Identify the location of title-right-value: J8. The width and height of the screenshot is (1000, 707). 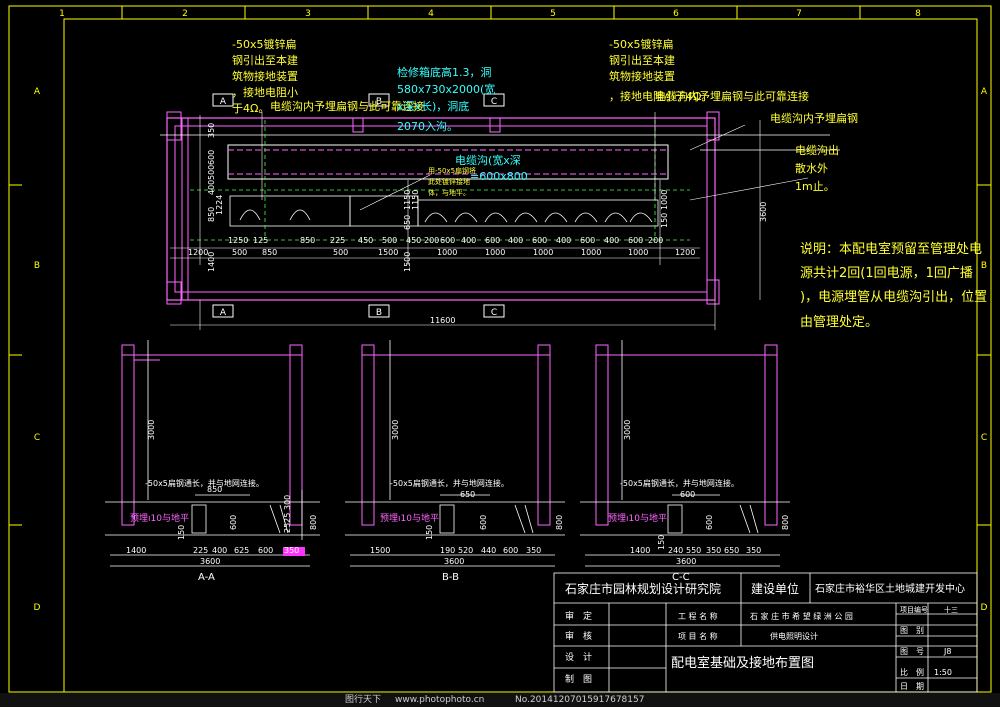
(947, 651).